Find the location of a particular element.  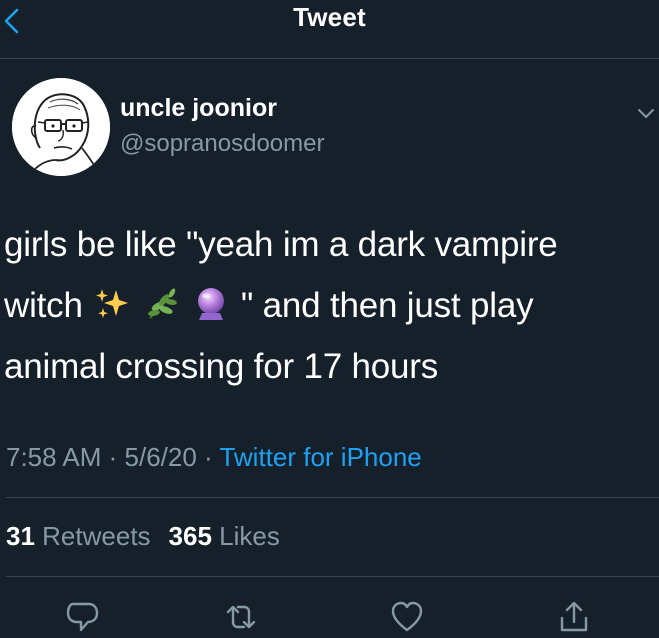

display-name: uncle joonior is located at coordinates (198, 108).